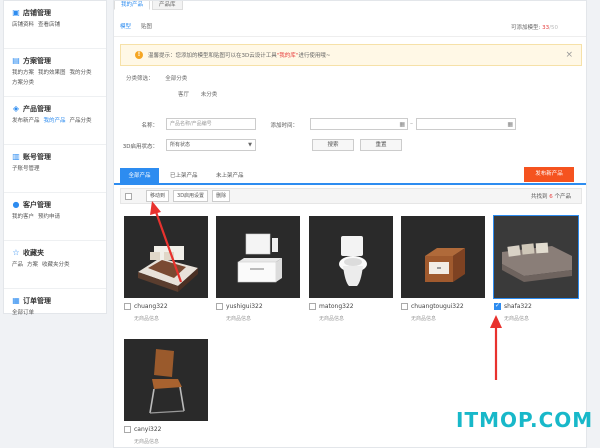  I want to click on date-end-input: ▦, so click(466, 124).